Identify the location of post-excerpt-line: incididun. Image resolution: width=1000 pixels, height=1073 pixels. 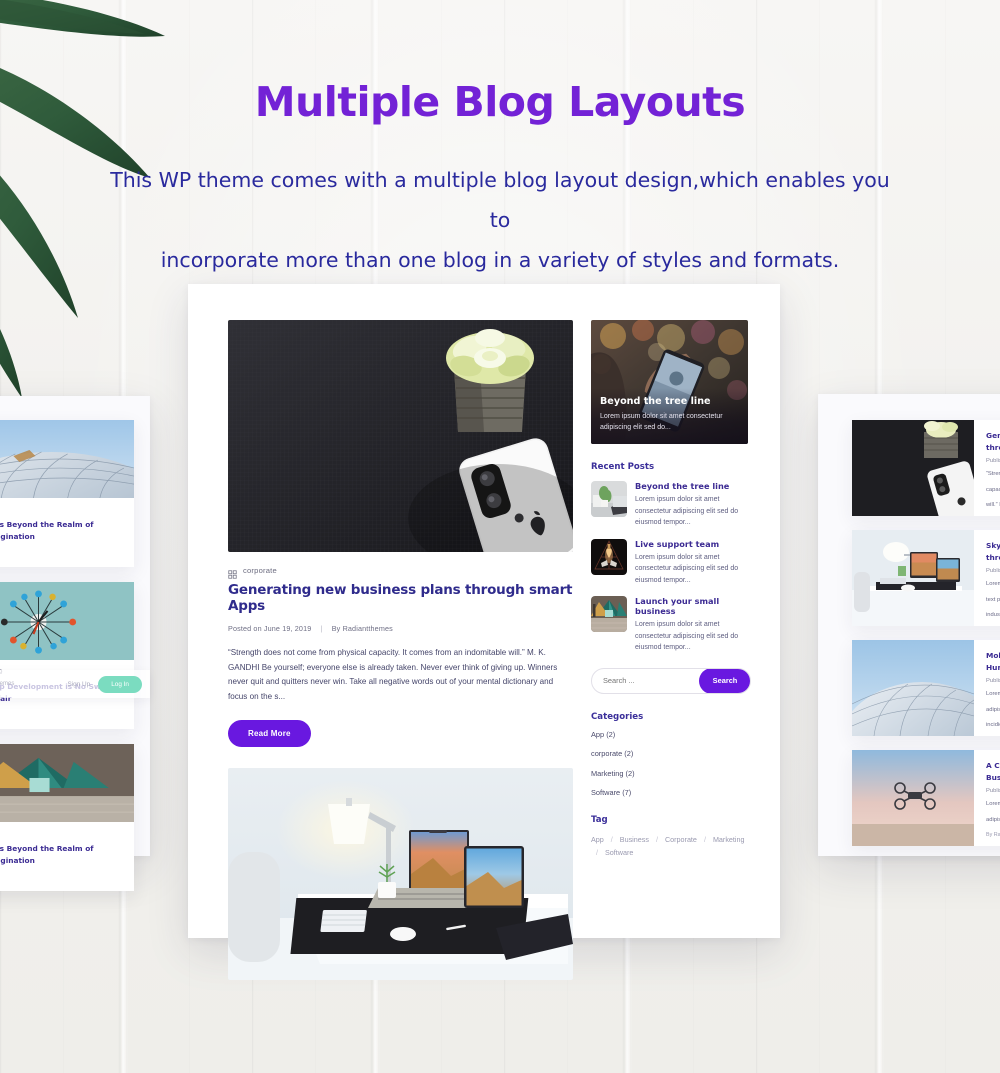
(993, 725).